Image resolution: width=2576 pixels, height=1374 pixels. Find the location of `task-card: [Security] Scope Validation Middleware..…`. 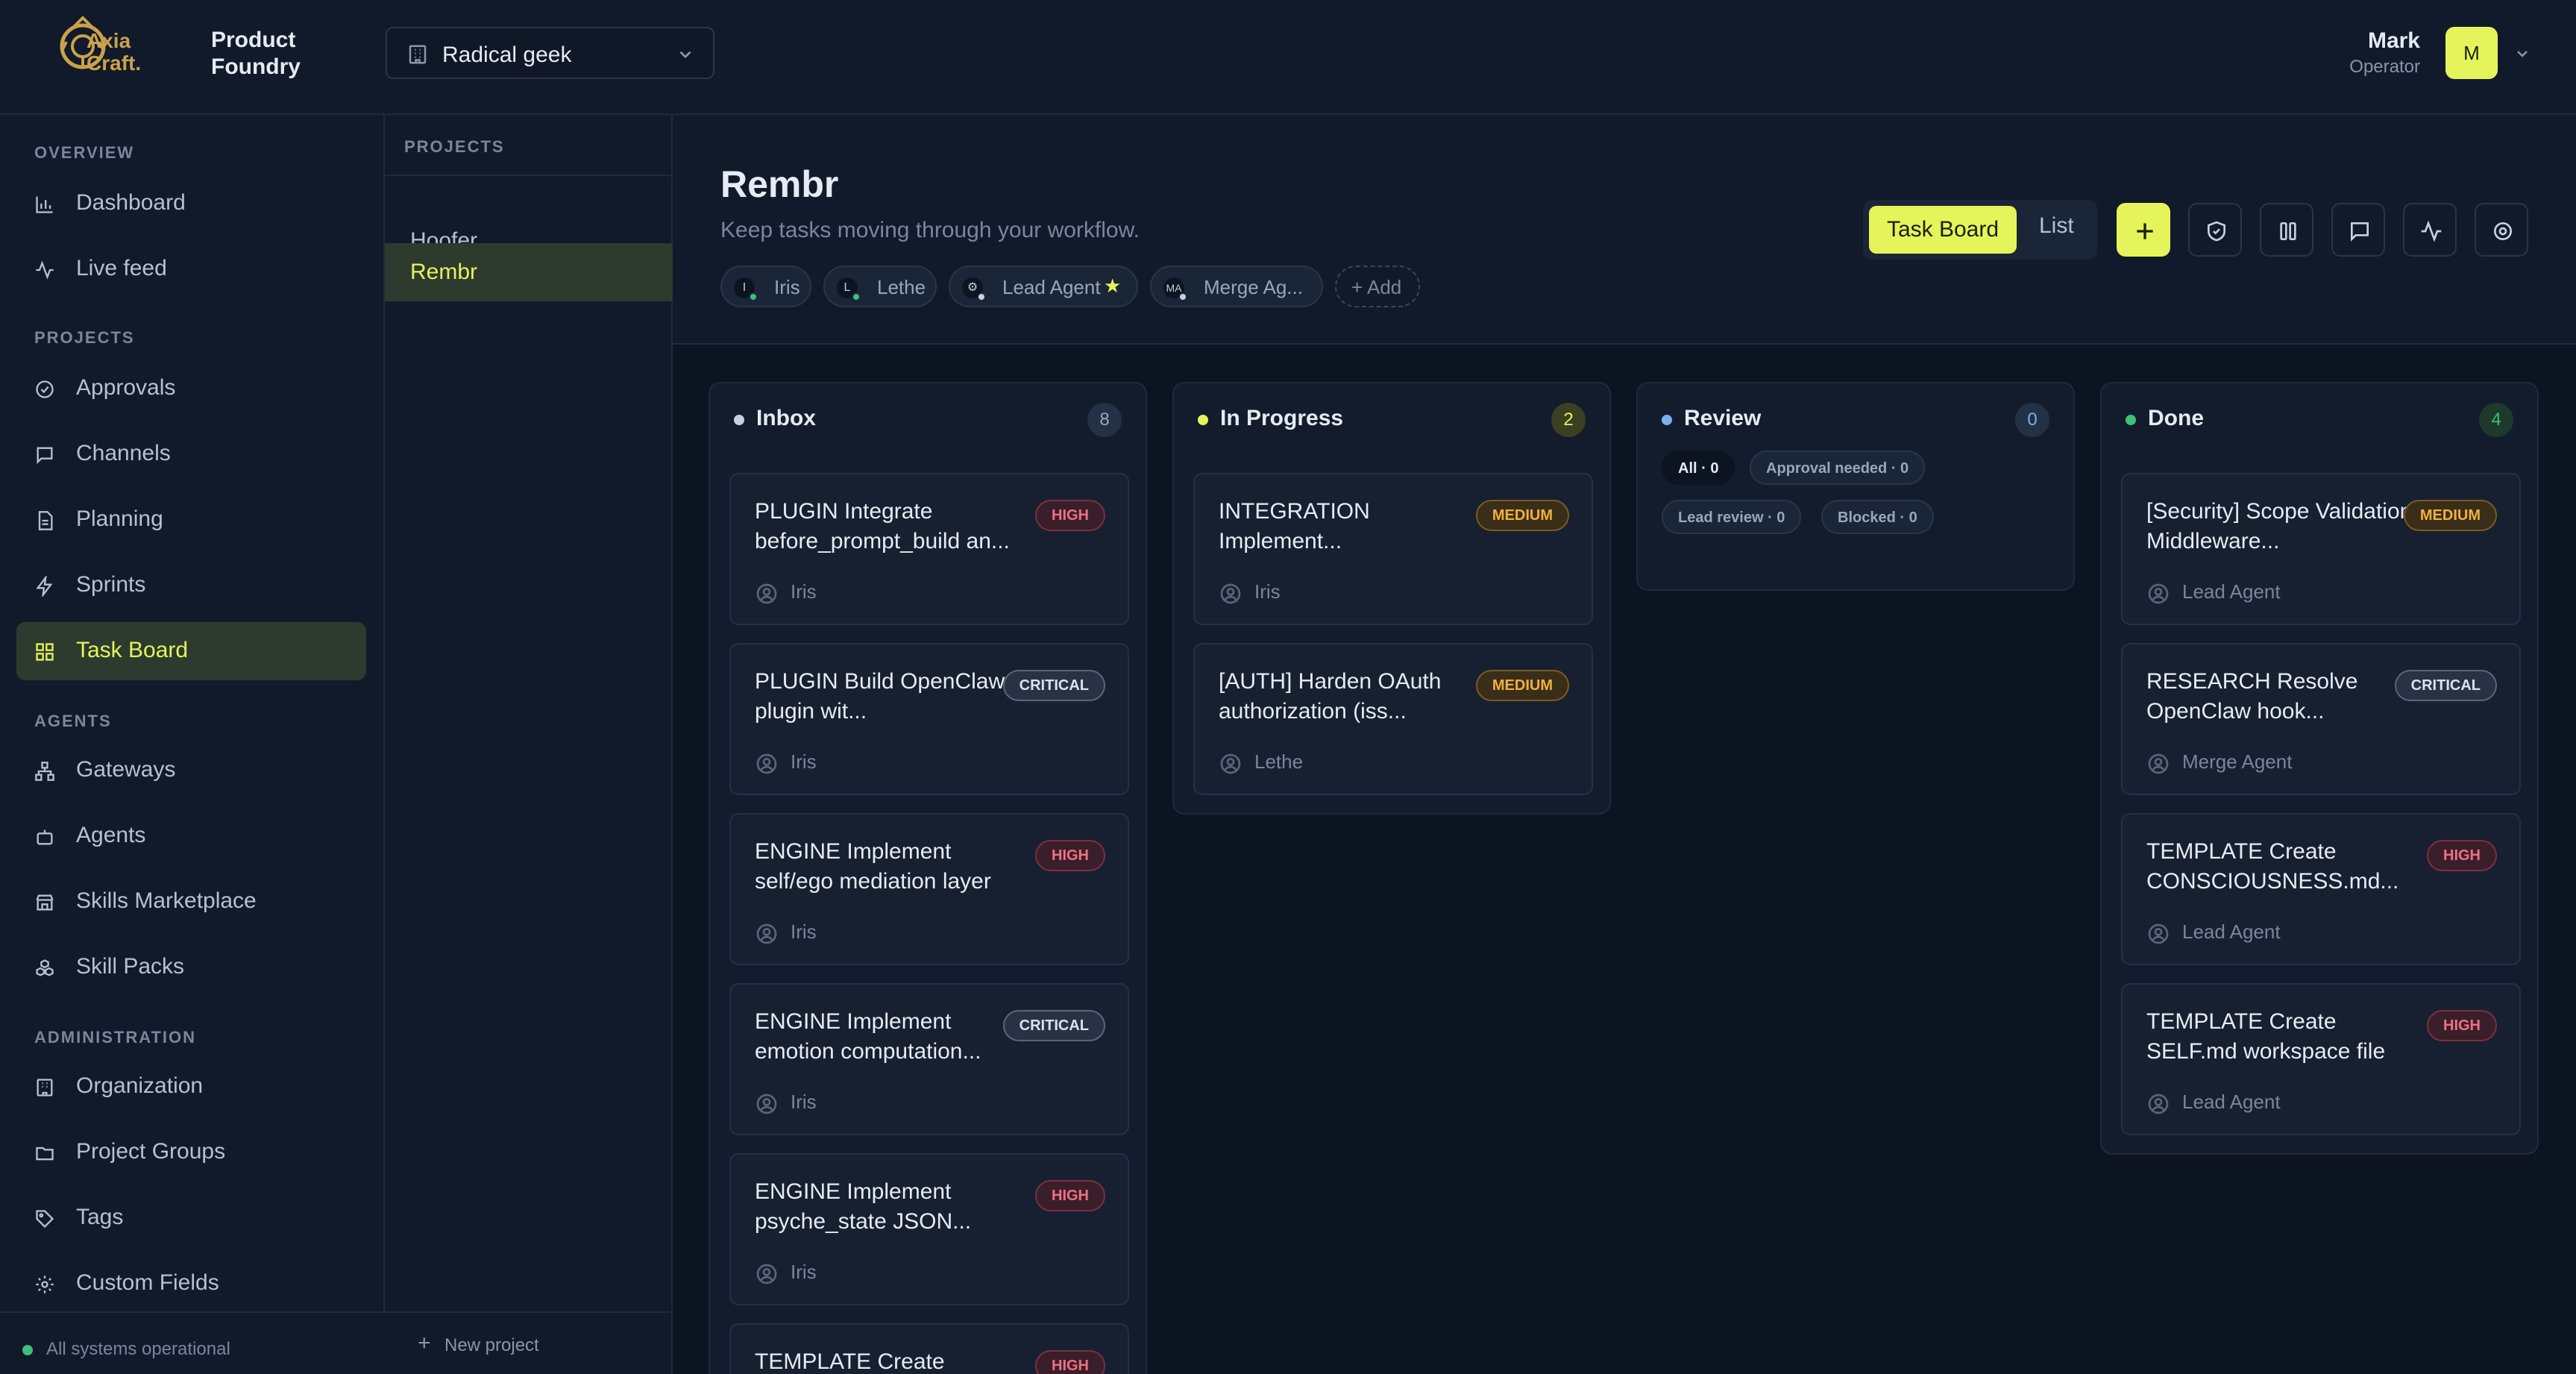

task-card: [Security] Scope Validation Middleware..… is located at coordinates (2321, 549).